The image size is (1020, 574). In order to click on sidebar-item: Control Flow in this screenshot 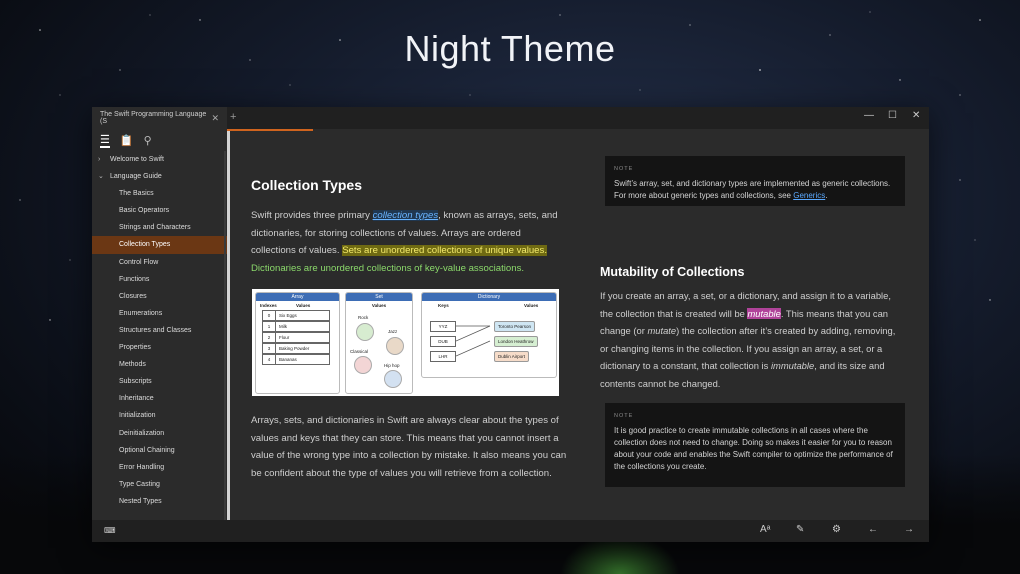, I will do `click(159, 262)`.